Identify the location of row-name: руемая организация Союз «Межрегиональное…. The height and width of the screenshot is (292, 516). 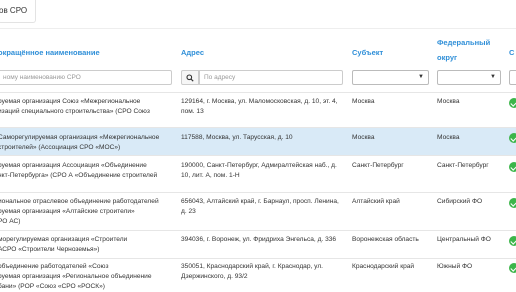
(87, 107).